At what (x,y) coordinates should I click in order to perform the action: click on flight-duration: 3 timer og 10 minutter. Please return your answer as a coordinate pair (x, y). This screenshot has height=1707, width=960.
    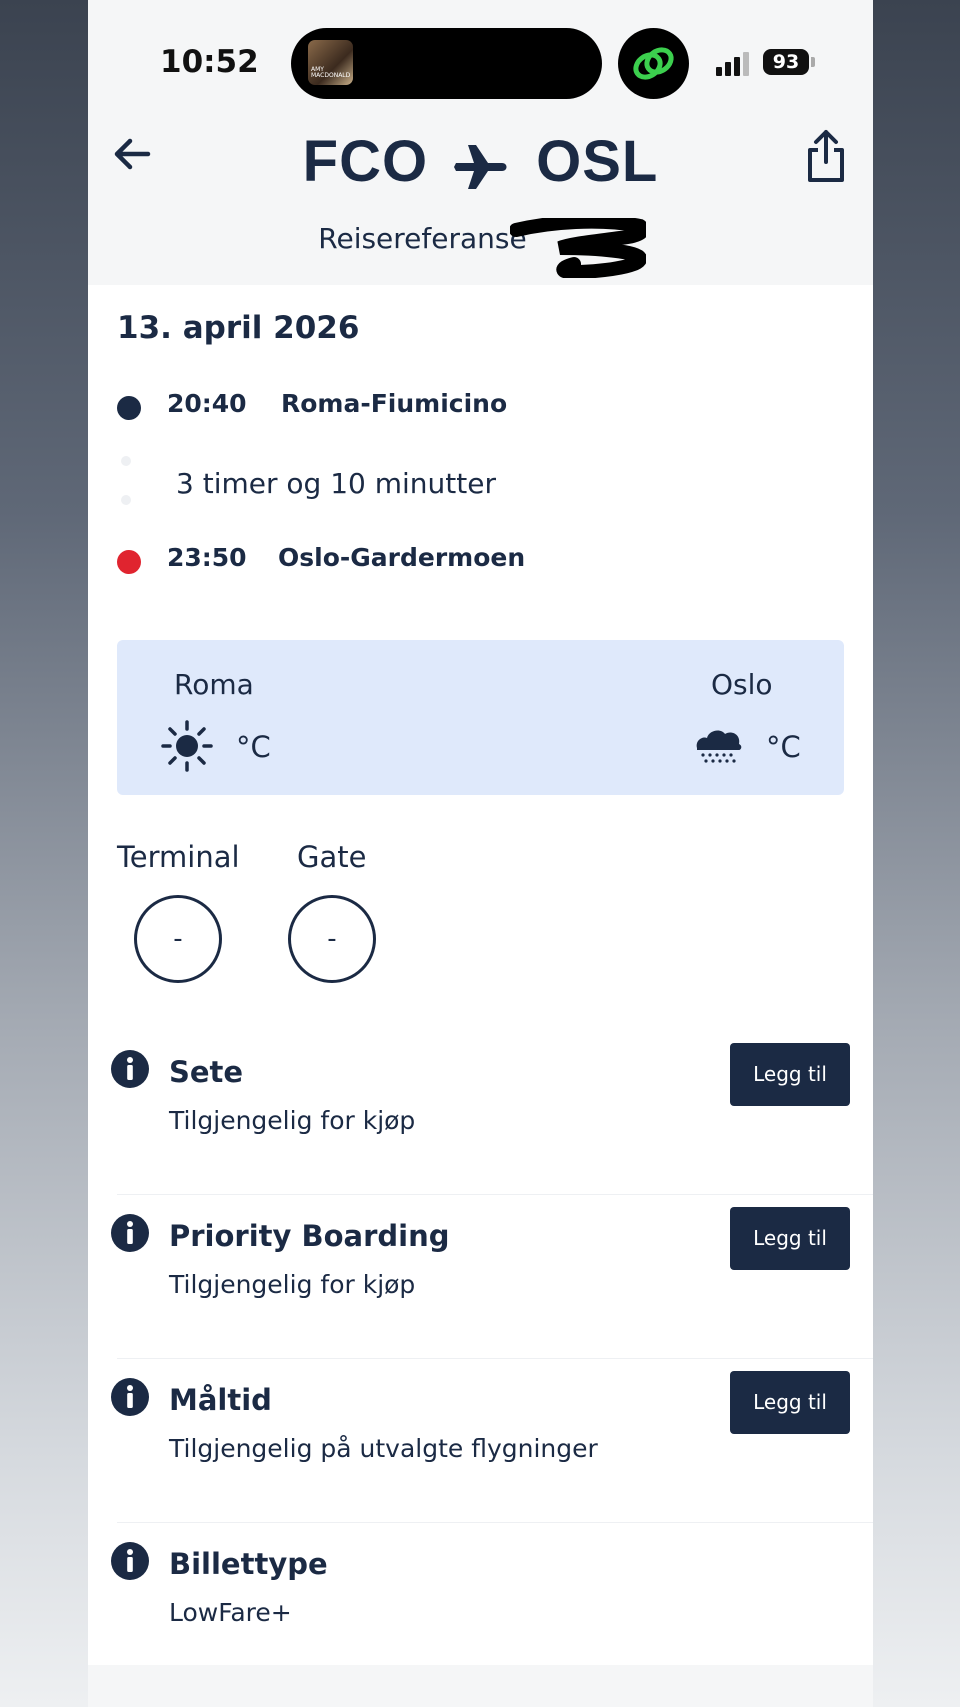
    Looking at the image, I should click on (336, 483).